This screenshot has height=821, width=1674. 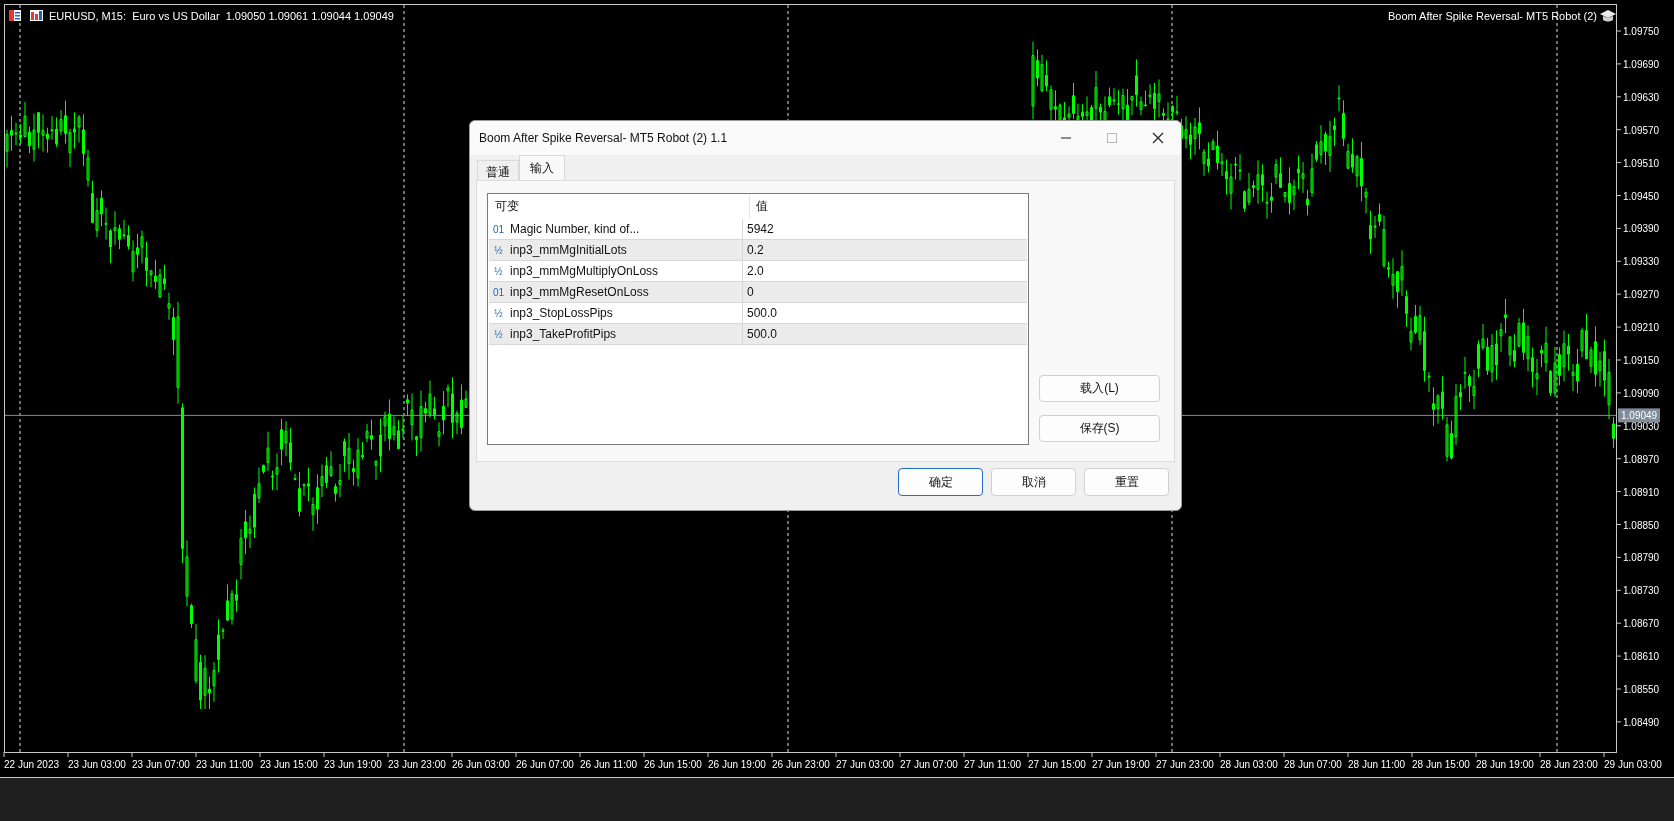 What do you see at coordinates (1441, 764) in the screenshot?
I see `time-label: 28 Jun 15:00` at bounding box center [1441, 764].